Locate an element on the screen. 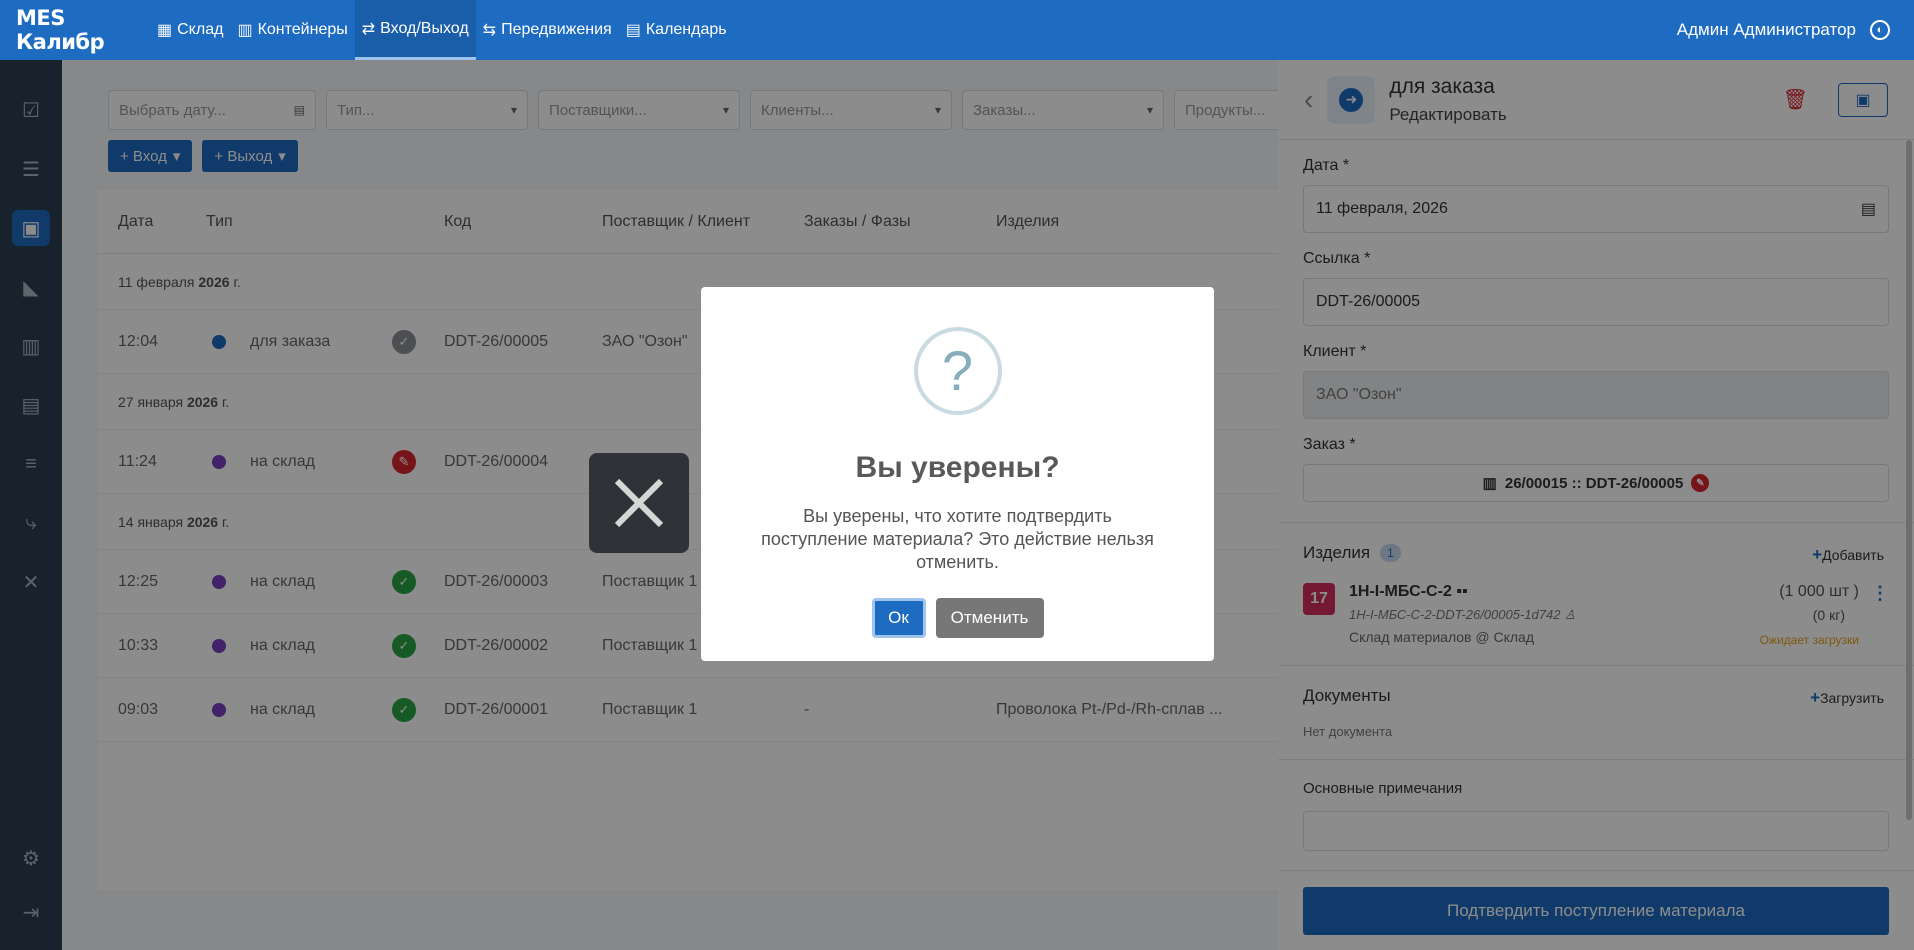 The width and height of the screenshot is (1914, 950). close-icon is located at coordinates (639, 503).